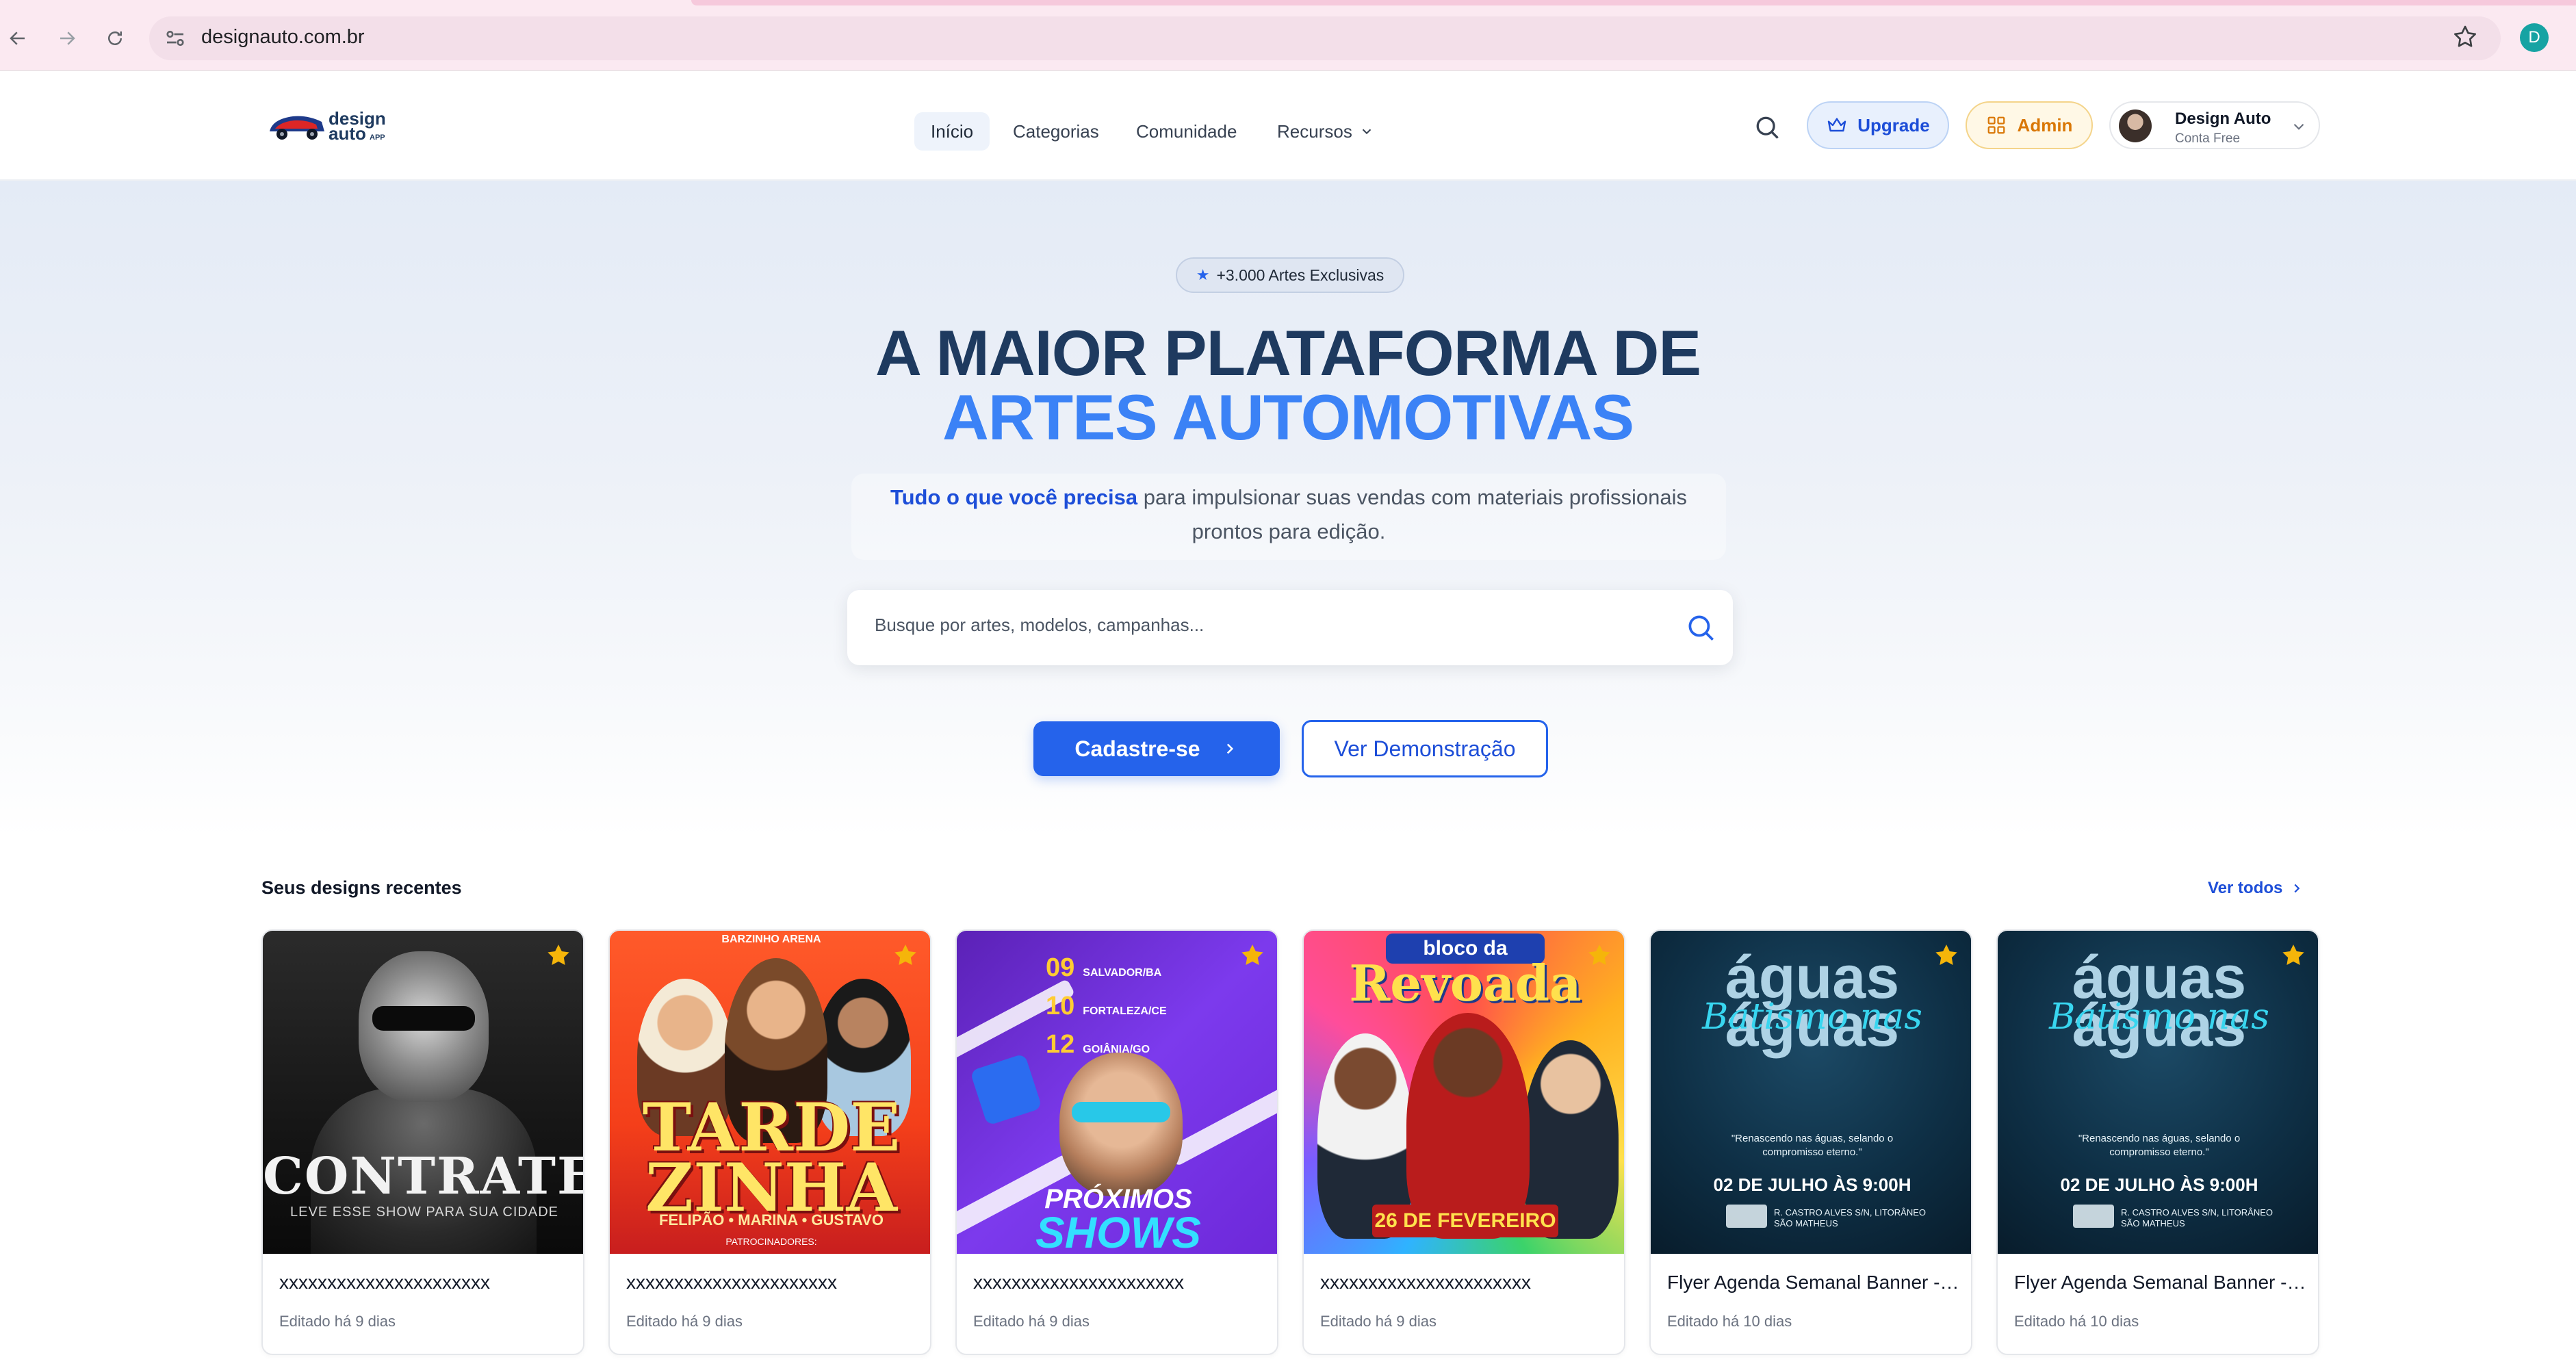 This screenshot has height=1364, width=2576. What do you see at coordinates (771, 940) in the screenshot?
I see `art-topline: BARZINHO ARENA` at bounding box center [771, 940].